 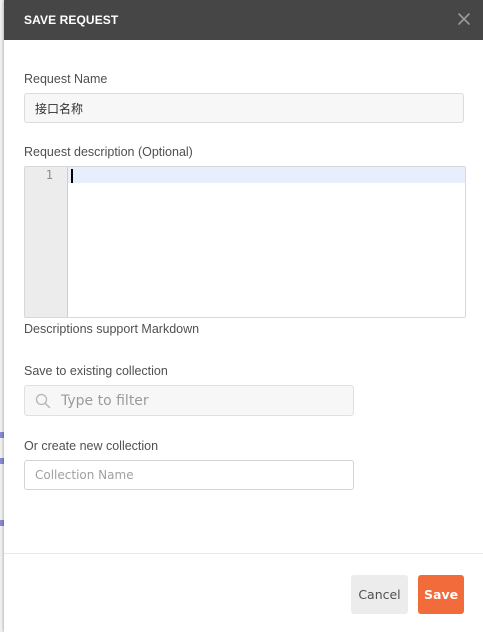 I want to click on line-number: 1, so click(x=49, y=175).